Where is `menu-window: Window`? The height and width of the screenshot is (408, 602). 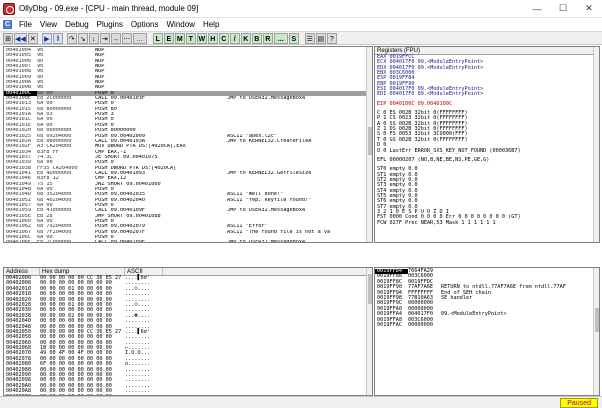 menu-window: Window is located at coordinates (181, 24).